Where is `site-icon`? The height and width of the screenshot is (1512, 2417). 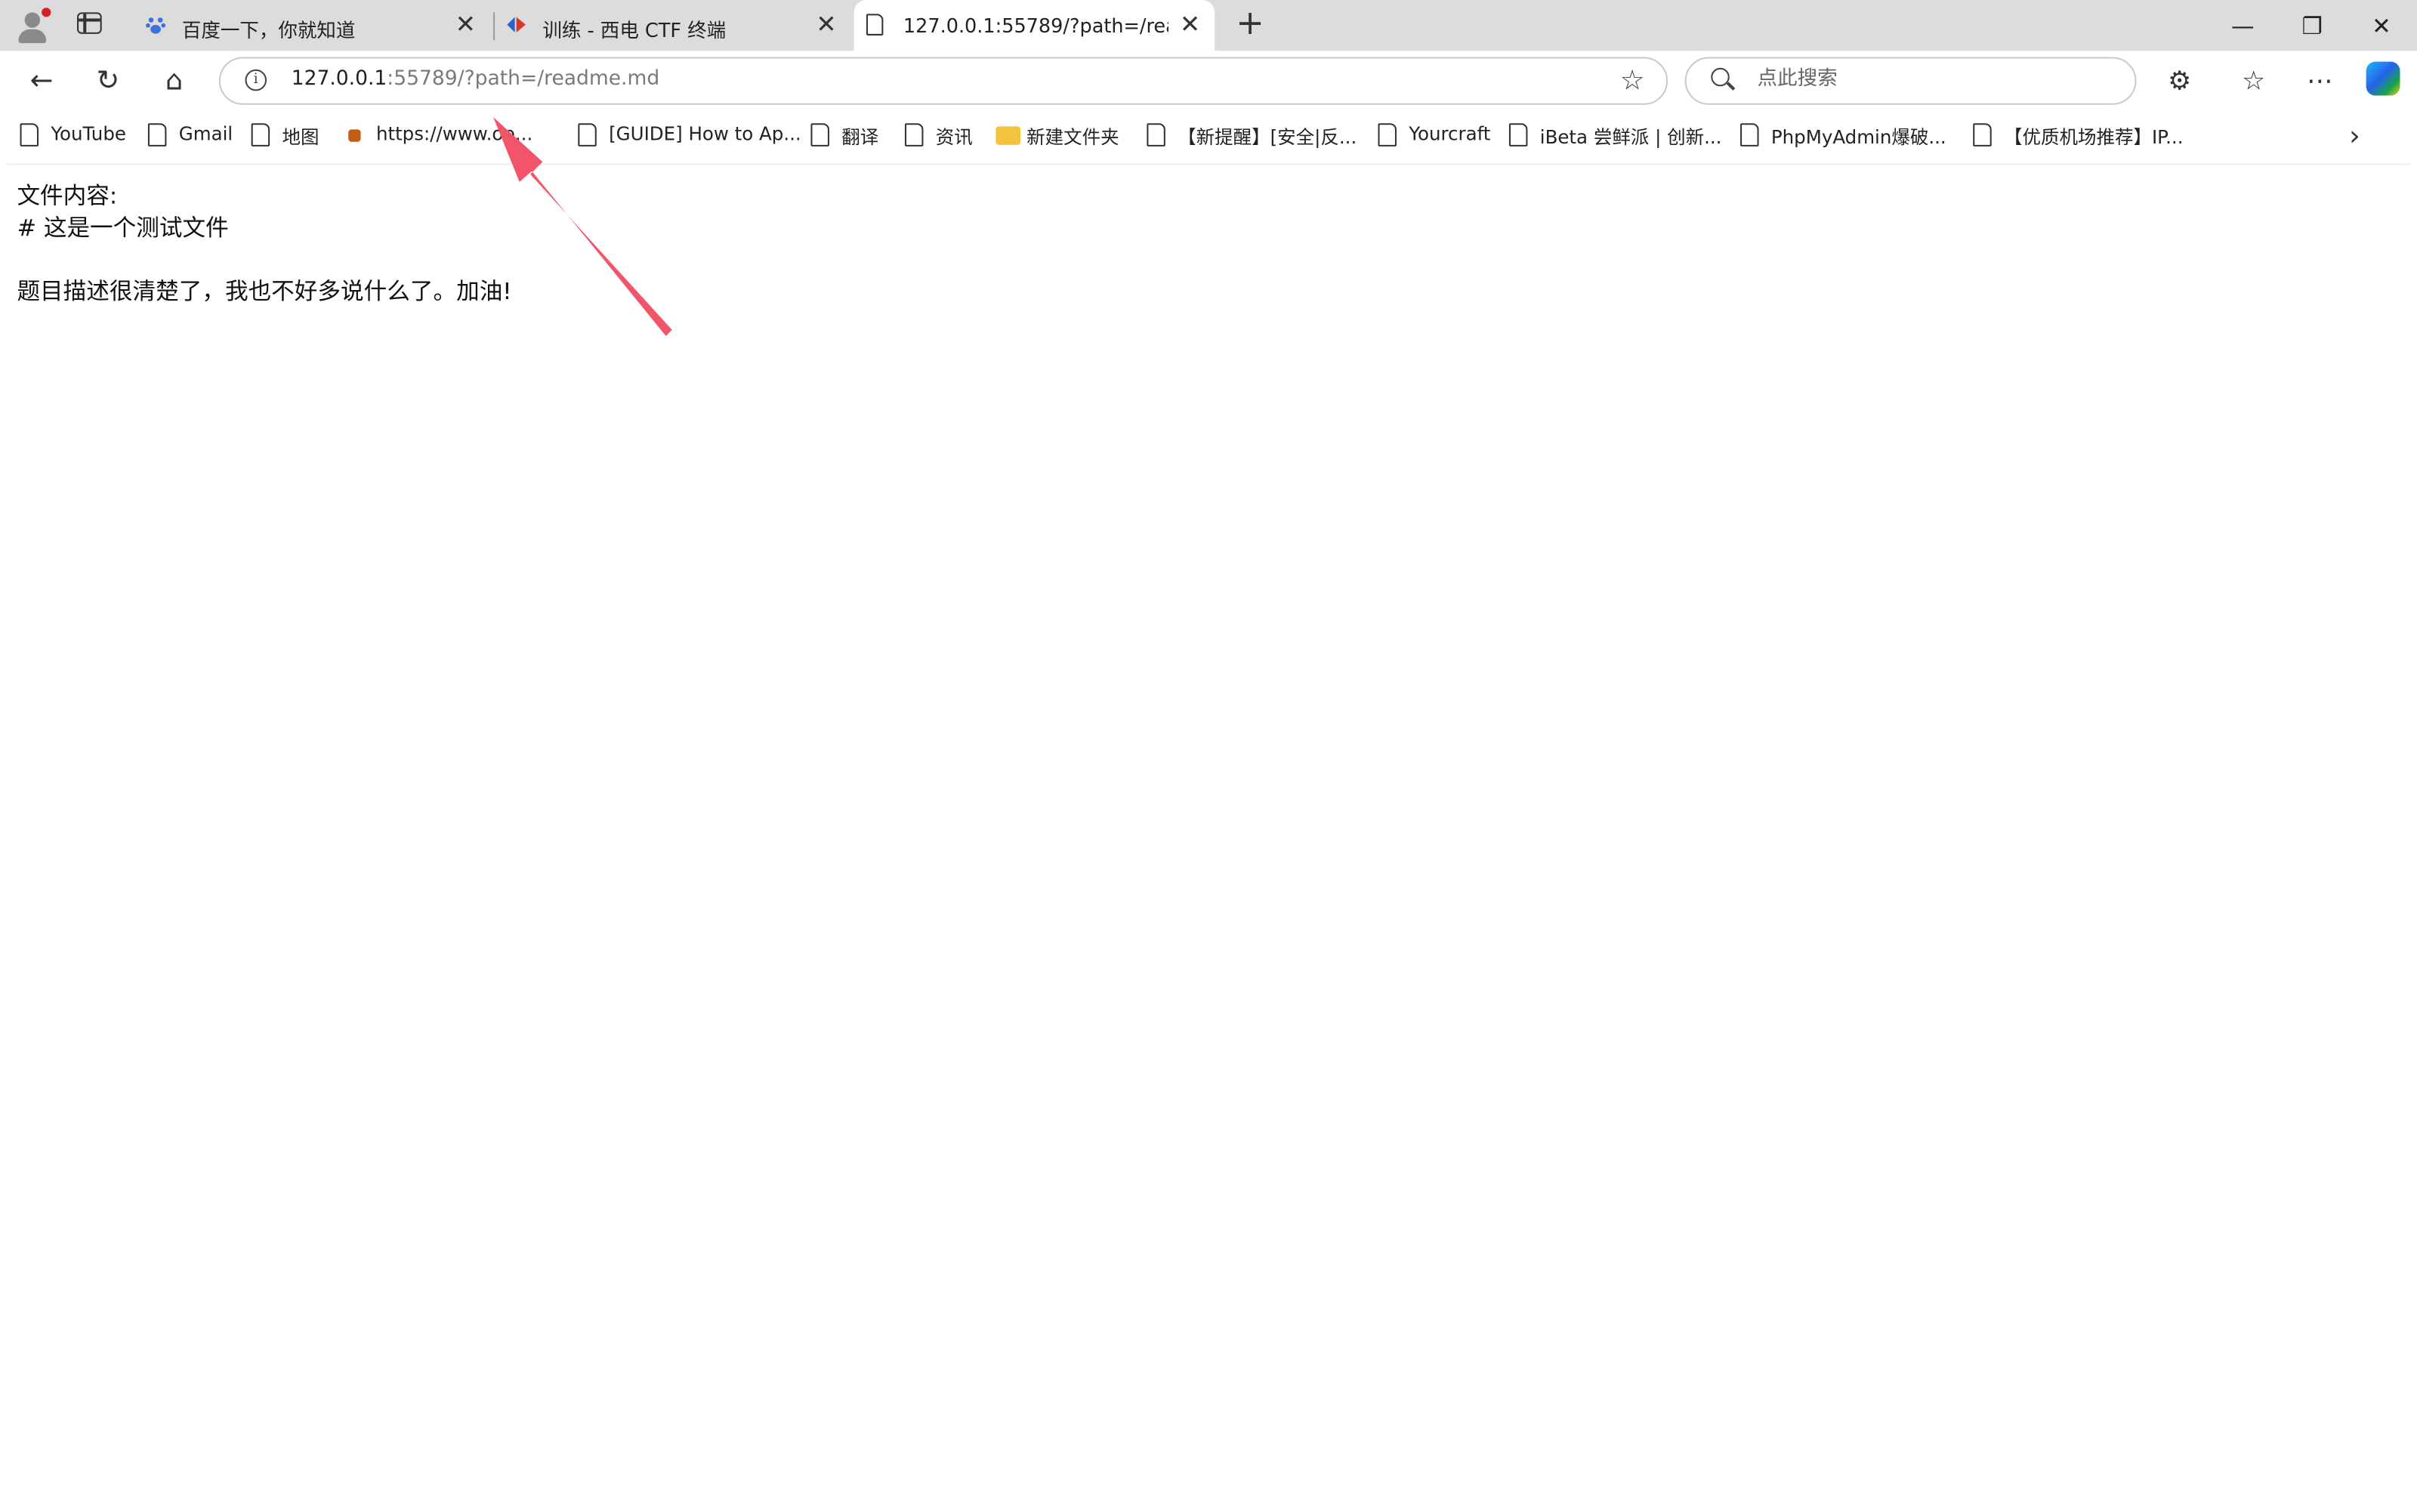 site-icon is located at coordinates (354, 135).